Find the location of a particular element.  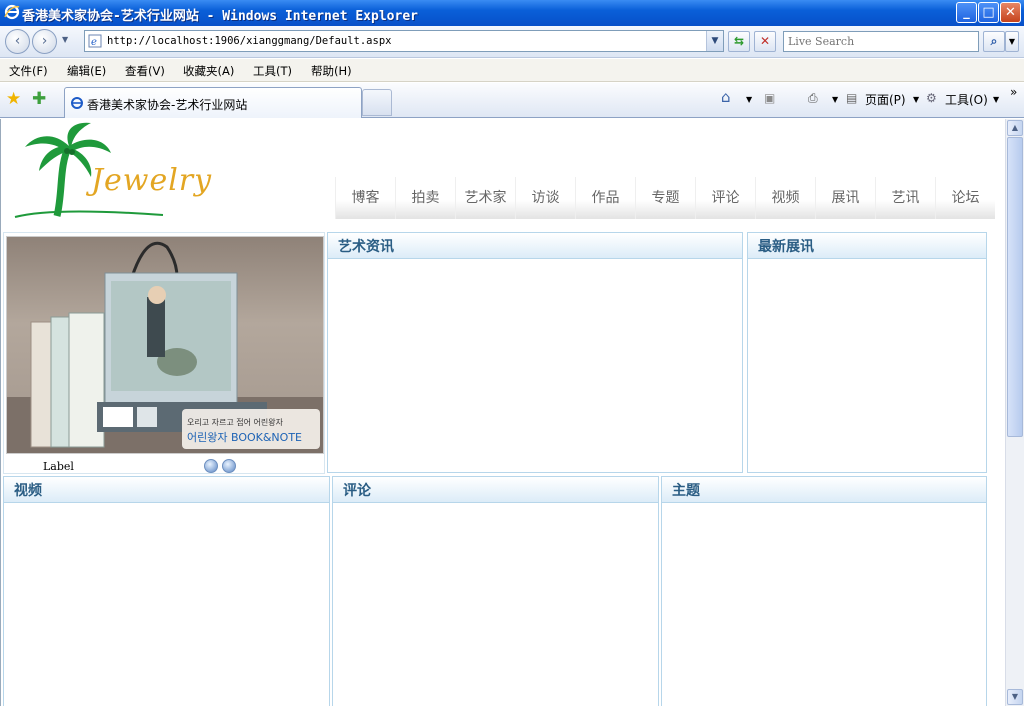

add-favorite-icon: ✚ is located at coordinates (39, 99).